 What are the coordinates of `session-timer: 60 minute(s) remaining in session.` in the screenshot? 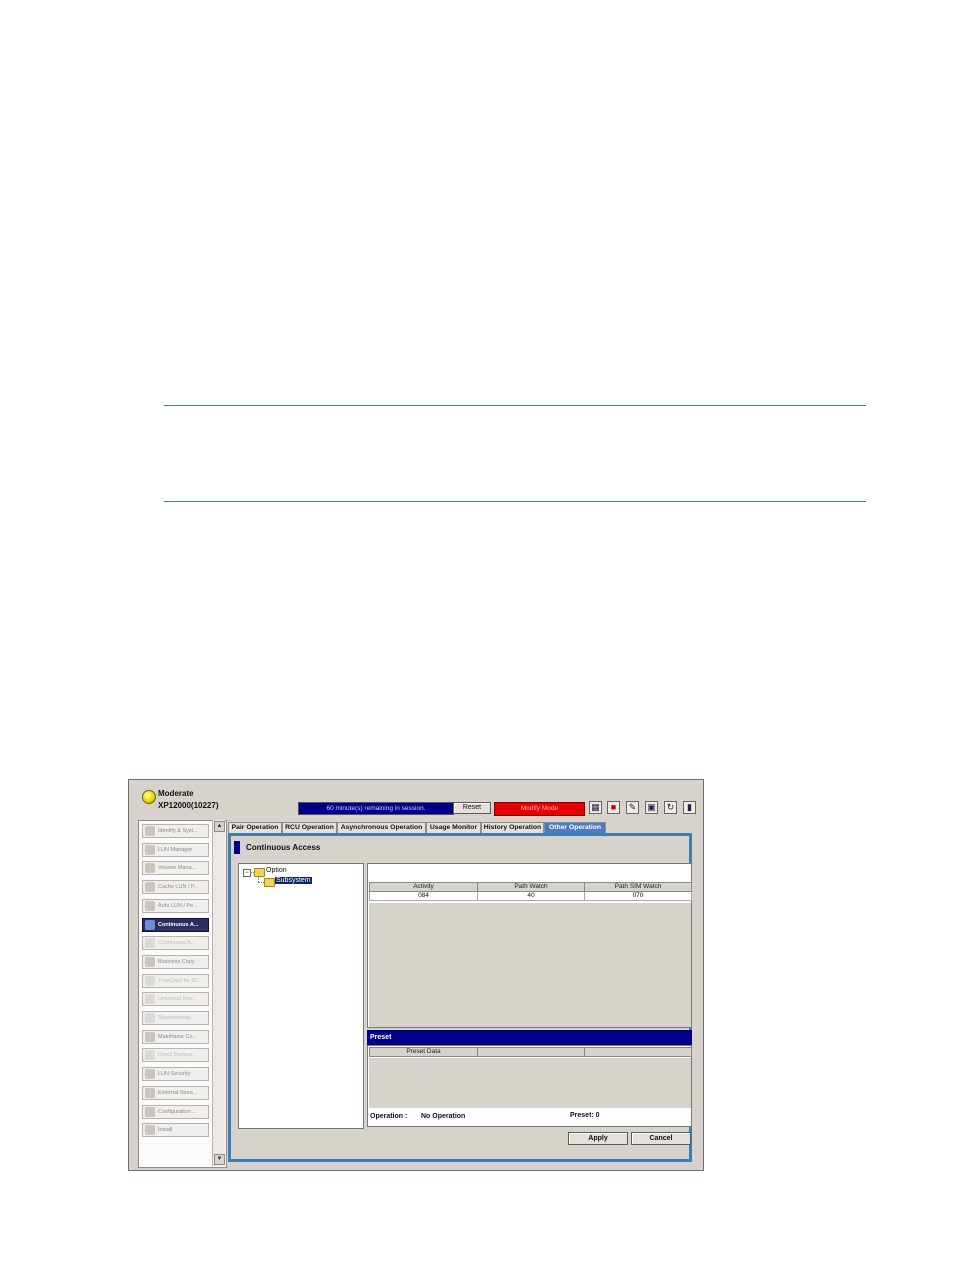 It's located at (376, 808).